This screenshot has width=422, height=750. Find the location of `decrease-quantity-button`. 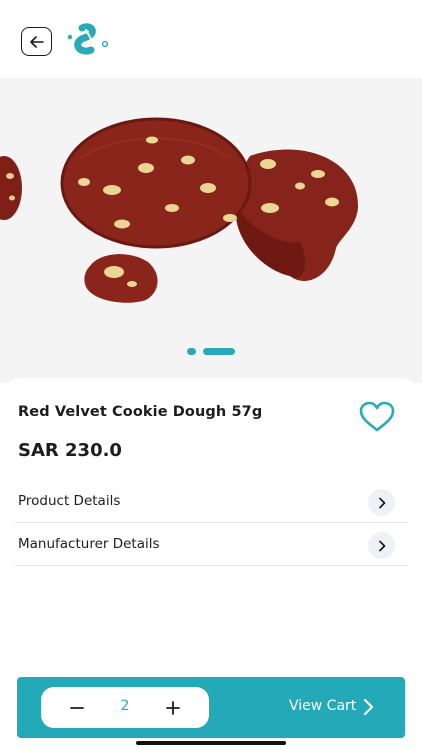

decrease-quantity-button is located at coordinates (77, 707).